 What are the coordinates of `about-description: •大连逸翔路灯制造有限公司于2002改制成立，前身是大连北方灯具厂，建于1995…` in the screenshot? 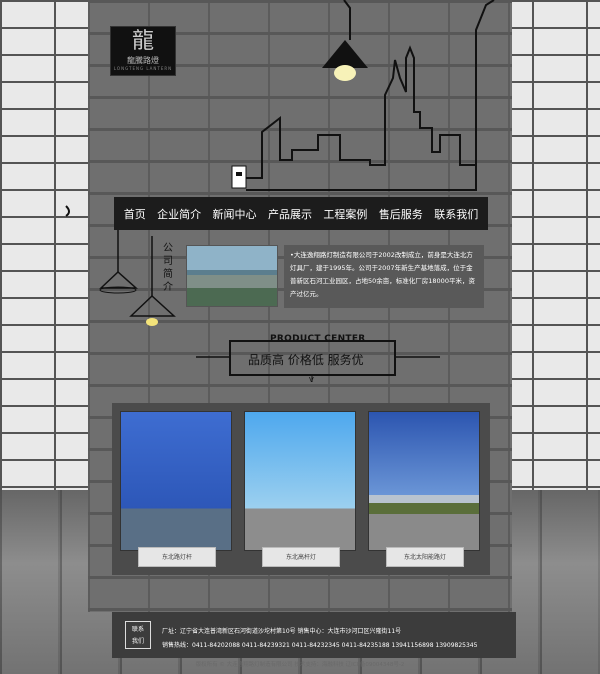 It's located at (384, 276).